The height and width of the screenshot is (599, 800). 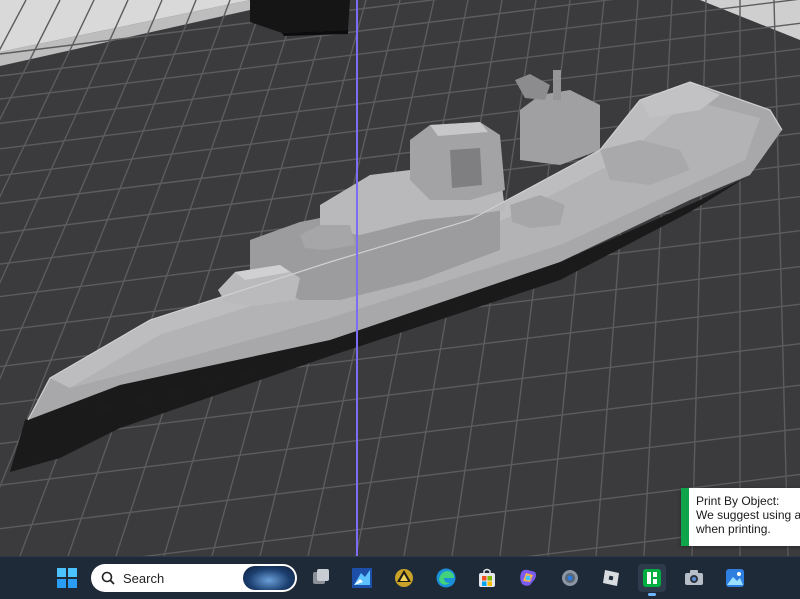 I want to click on task-view-icon, so click(x=321, y=578).